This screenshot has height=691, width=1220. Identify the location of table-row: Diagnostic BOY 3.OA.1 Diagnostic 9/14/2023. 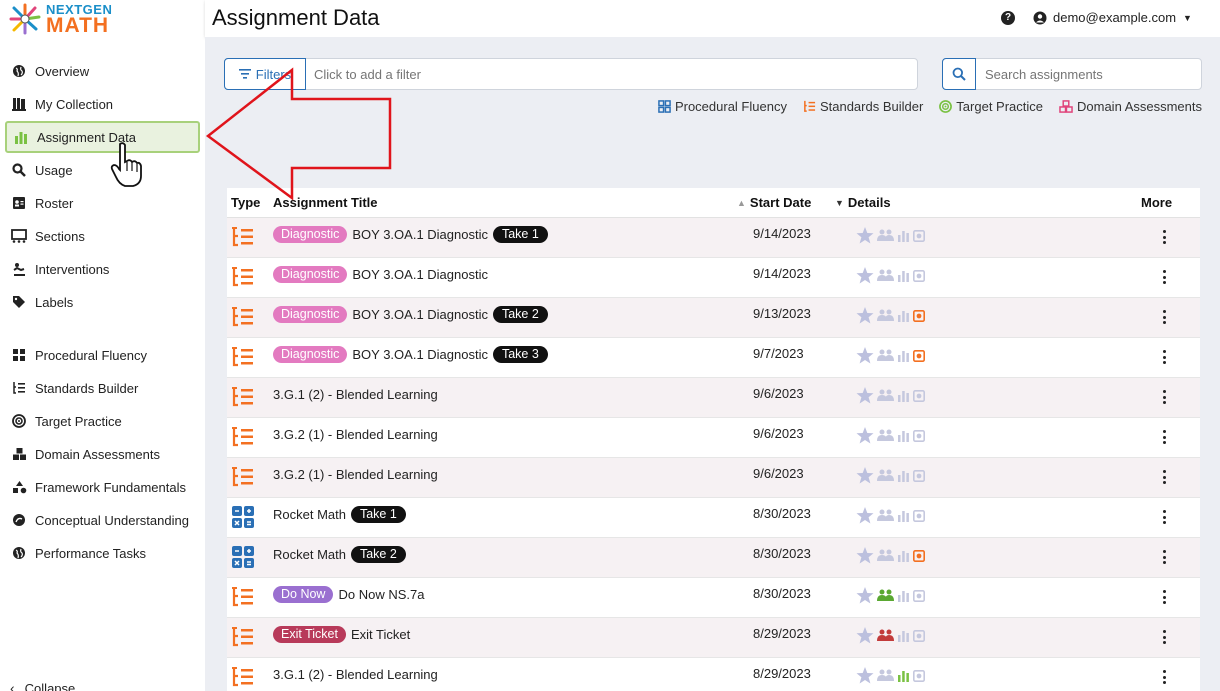
(713, 278).